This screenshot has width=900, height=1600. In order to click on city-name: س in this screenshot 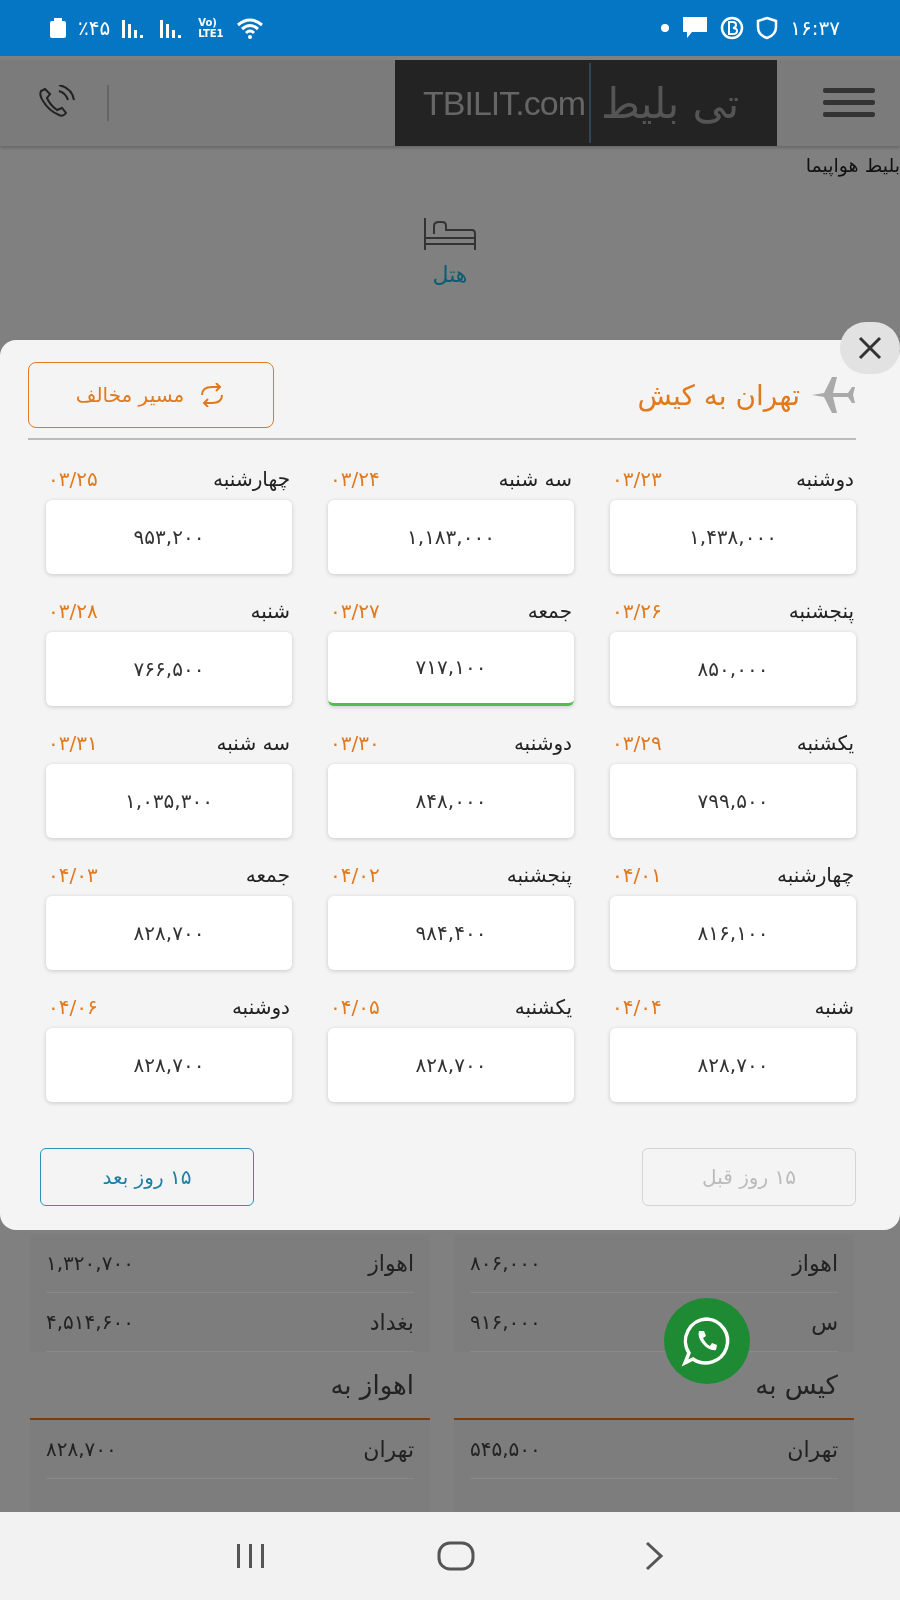, I will do `click(824, 1322)`.